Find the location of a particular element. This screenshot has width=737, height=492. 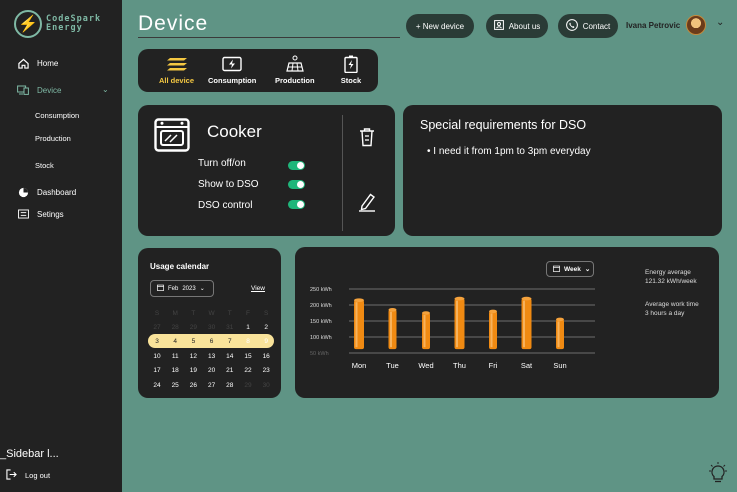

toggle-label-power: Turn off/on is located at coordinates (222, 163).